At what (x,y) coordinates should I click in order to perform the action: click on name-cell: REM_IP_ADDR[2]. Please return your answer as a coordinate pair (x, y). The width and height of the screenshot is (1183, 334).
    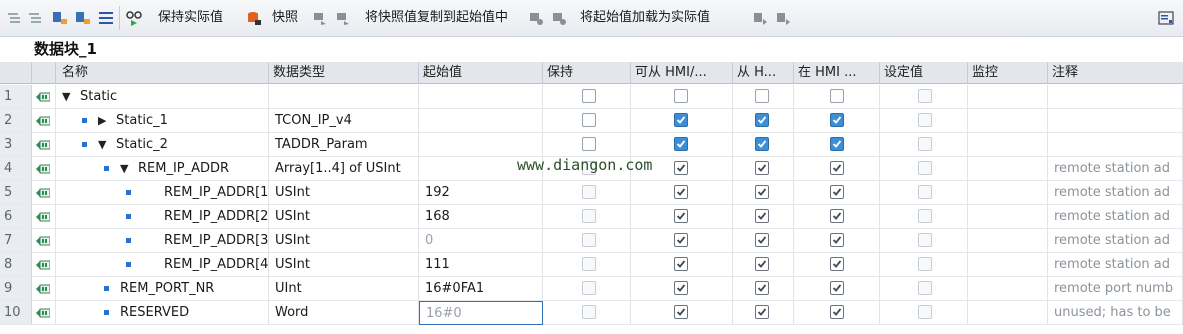
    Looking at the image, I should click on (162, 217).